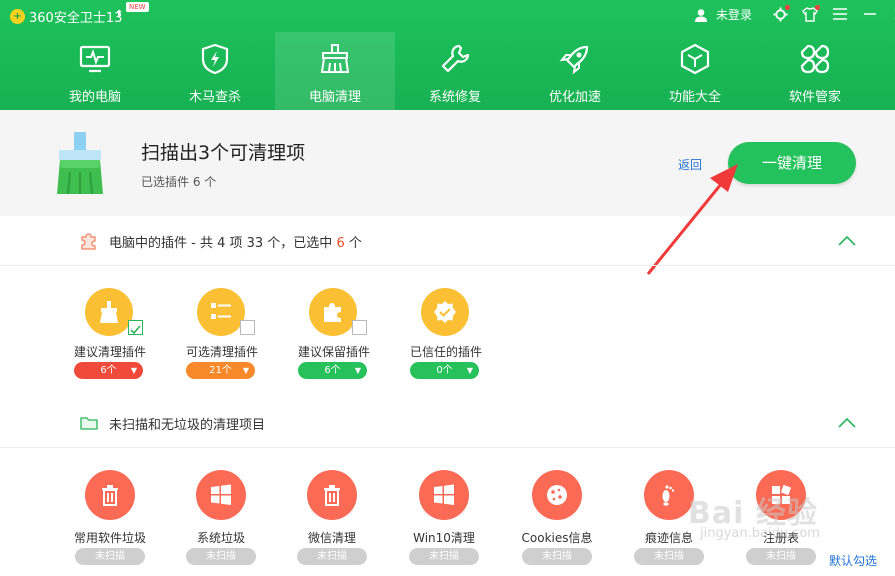  What do you see at coordinates (110, 521) in the screenshot?
I see `clean-item-common-software: 常用软件垃圾 未扫描` at bounding box center [110, 521].